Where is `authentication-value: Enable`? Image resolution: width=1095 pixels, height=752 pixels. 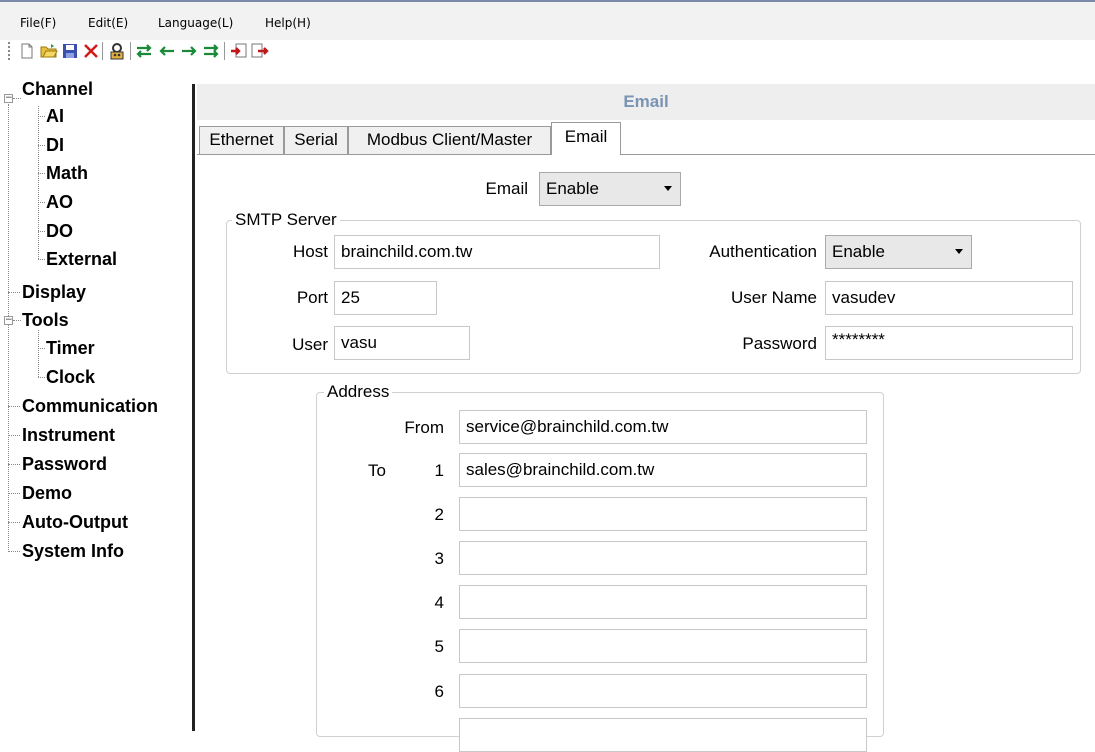 authentication-value: Enable is located at coordinates (858, 251).